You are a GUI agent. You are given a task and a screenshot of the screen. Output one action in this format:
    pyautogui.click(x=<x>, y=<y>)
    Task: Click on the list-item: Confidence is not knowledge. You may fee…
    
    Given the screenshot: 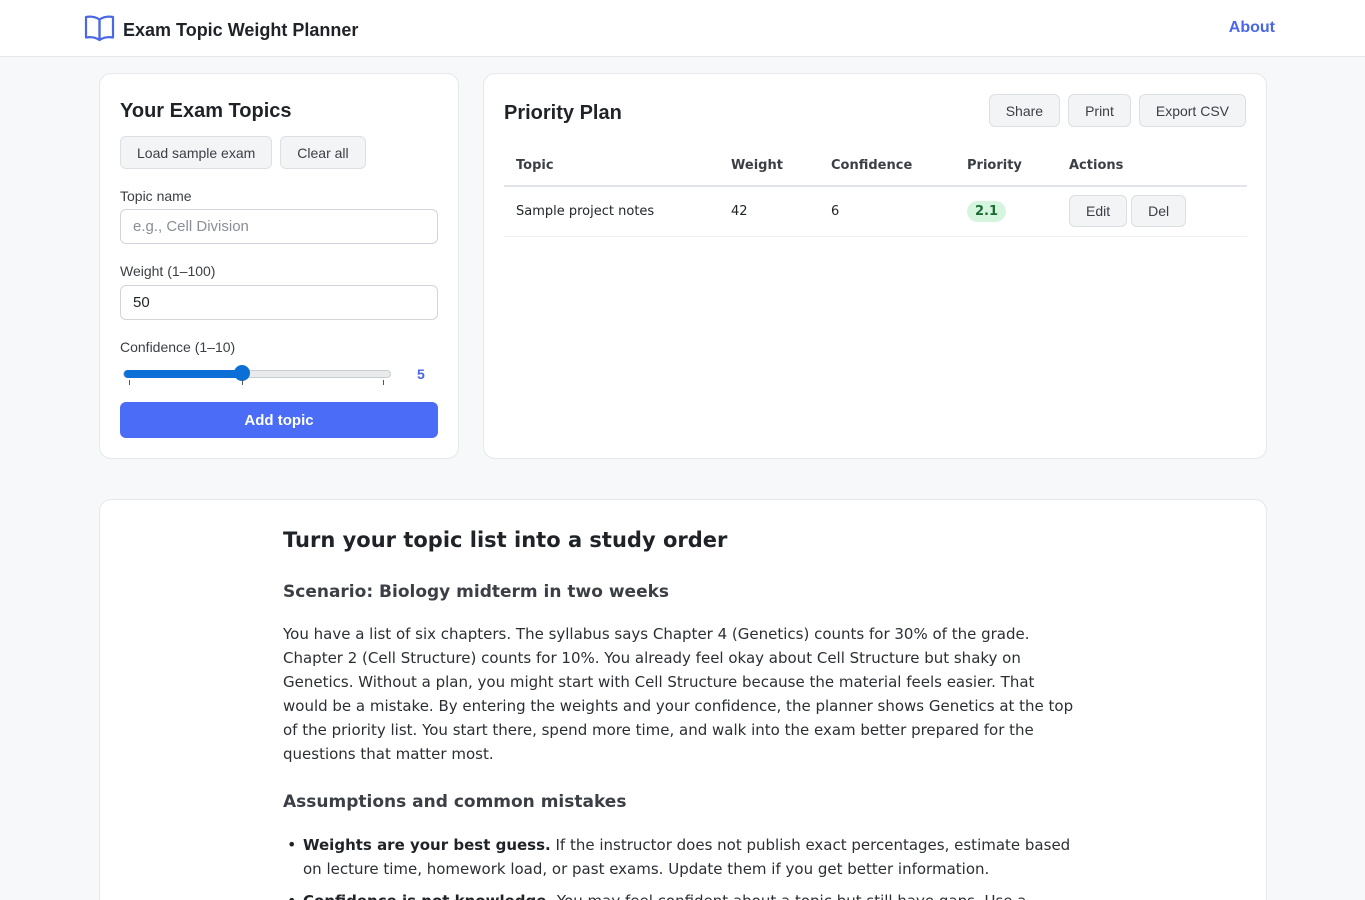 What is the action you would take?
    pyautogui.click(x=683, y=894)
    